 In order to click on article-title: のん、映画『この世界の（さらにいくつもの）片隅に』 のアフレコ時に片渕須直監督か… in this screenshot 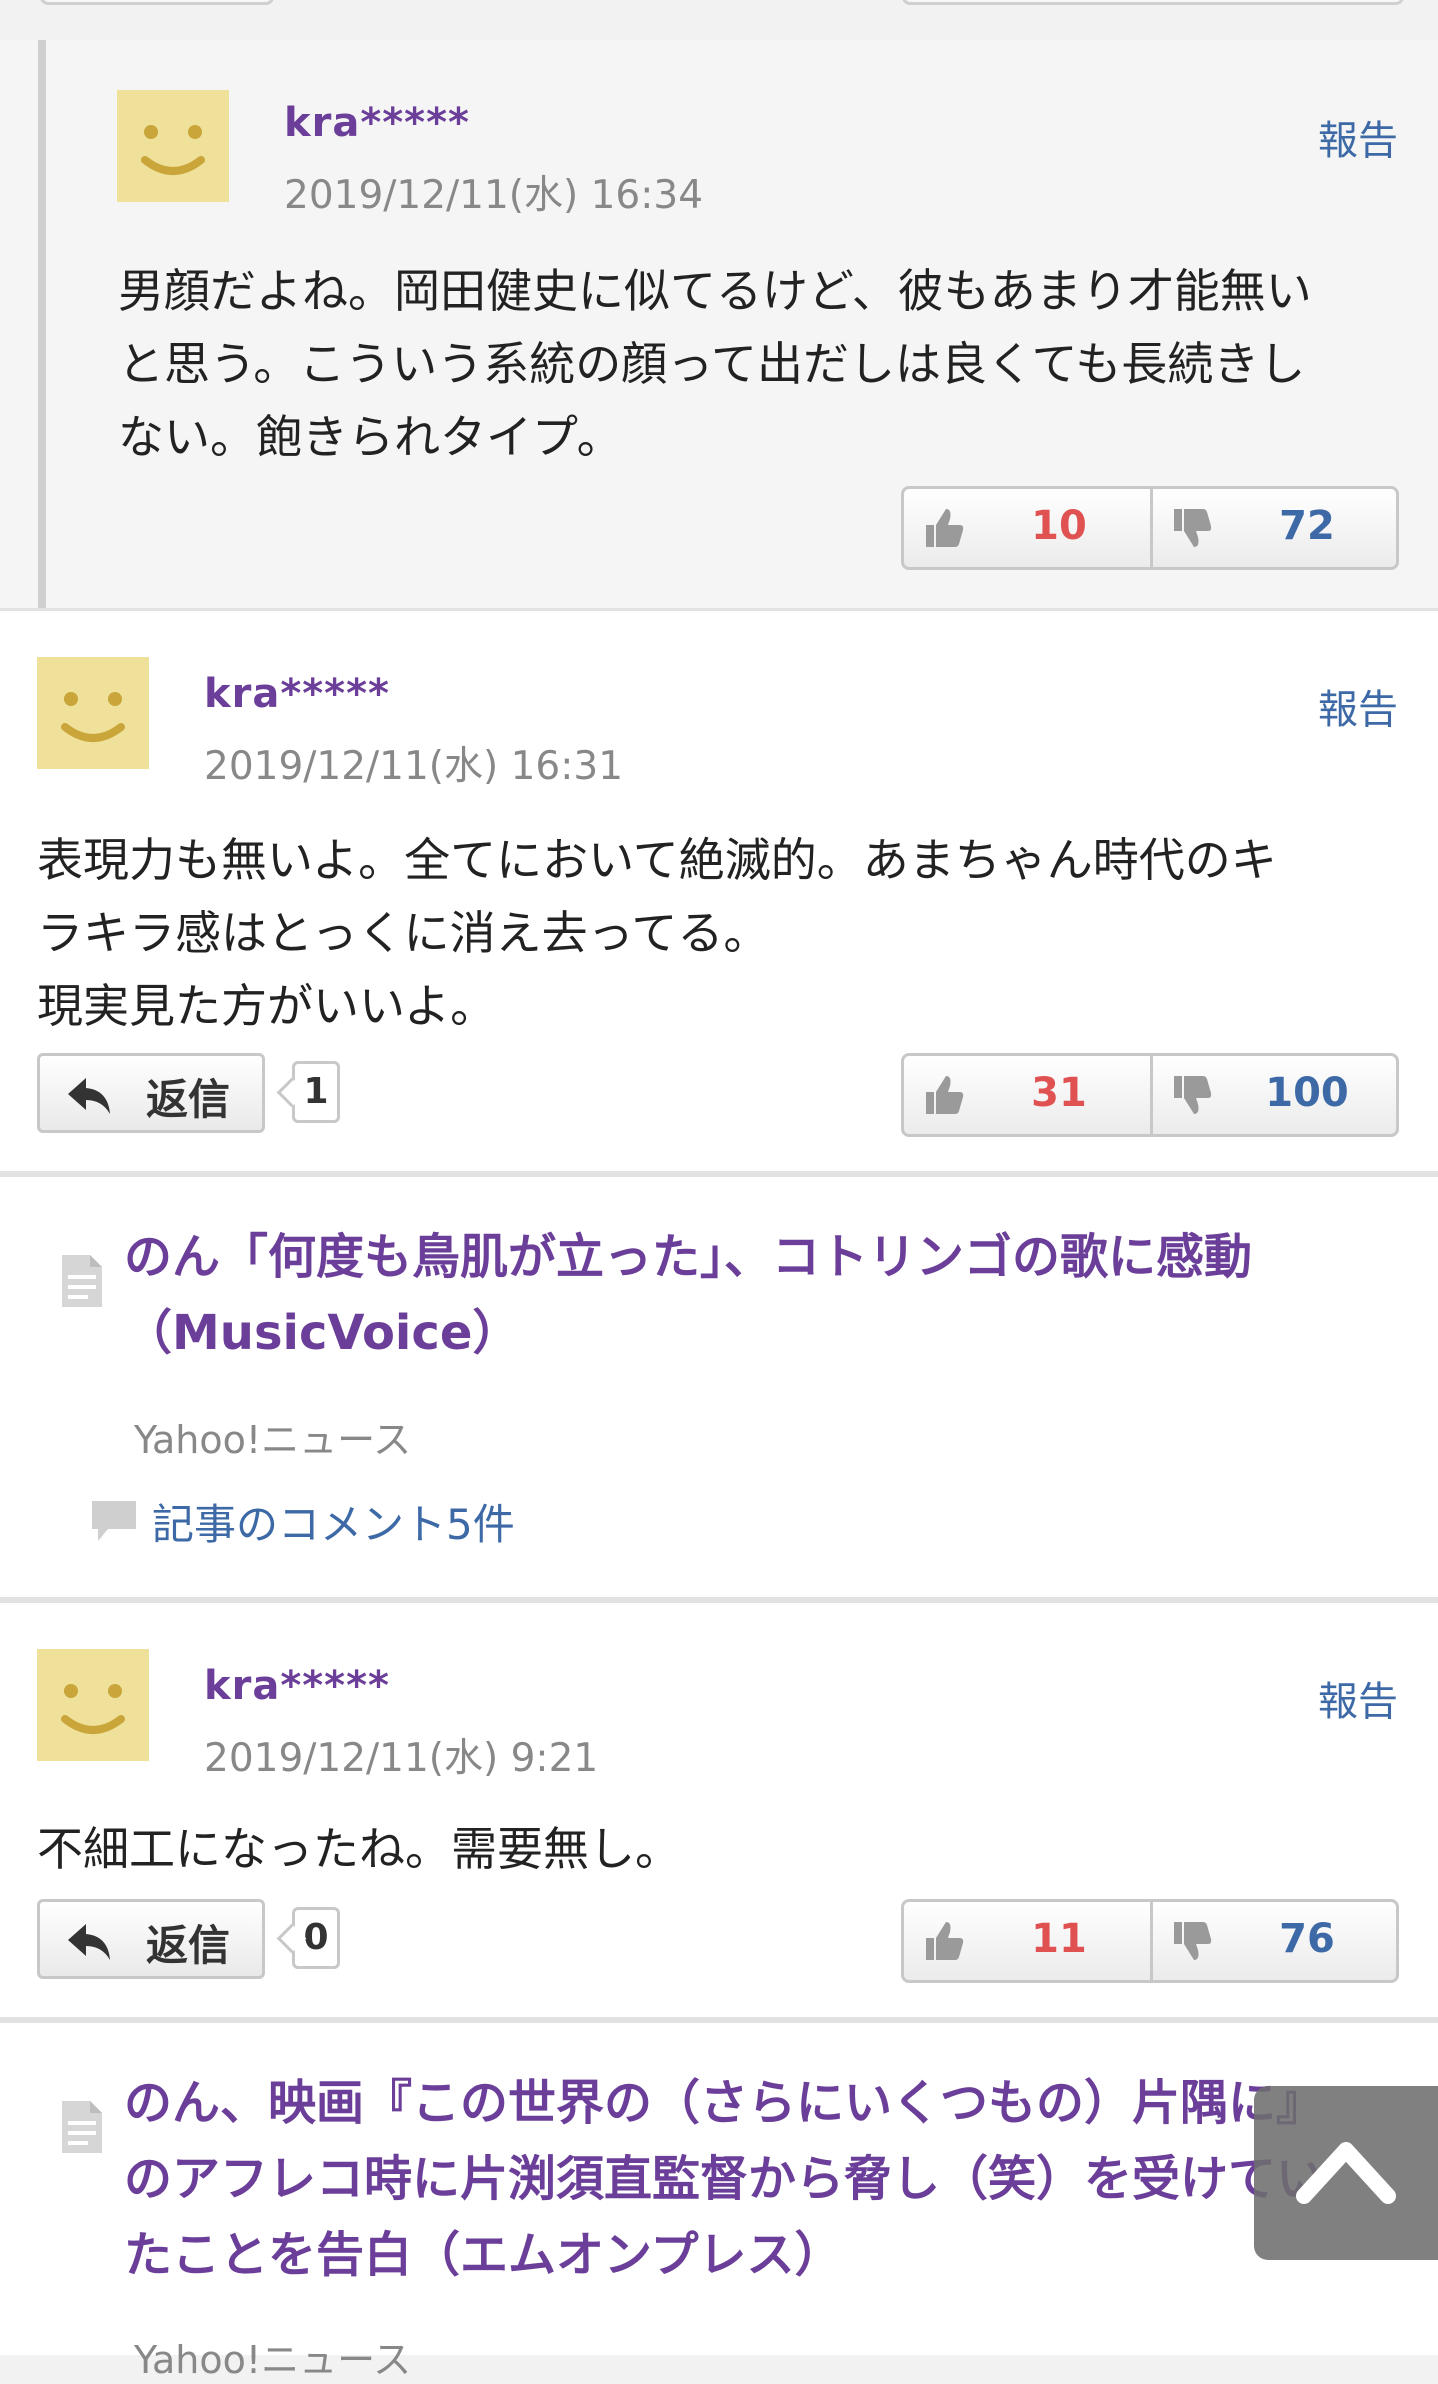, I will do `click(774, 2179)`.